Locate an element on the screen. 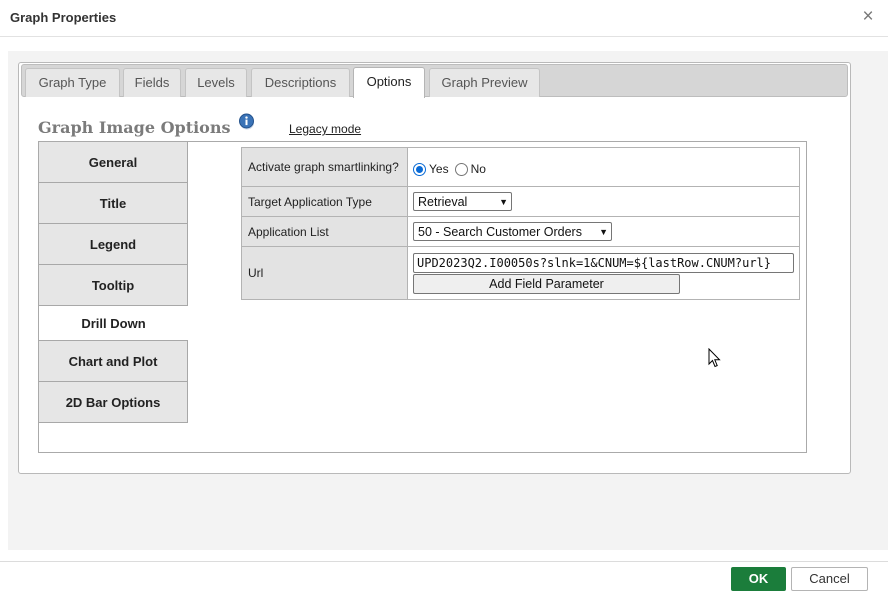  section-title: Graph Image Options is located at coordinates (134, 127).